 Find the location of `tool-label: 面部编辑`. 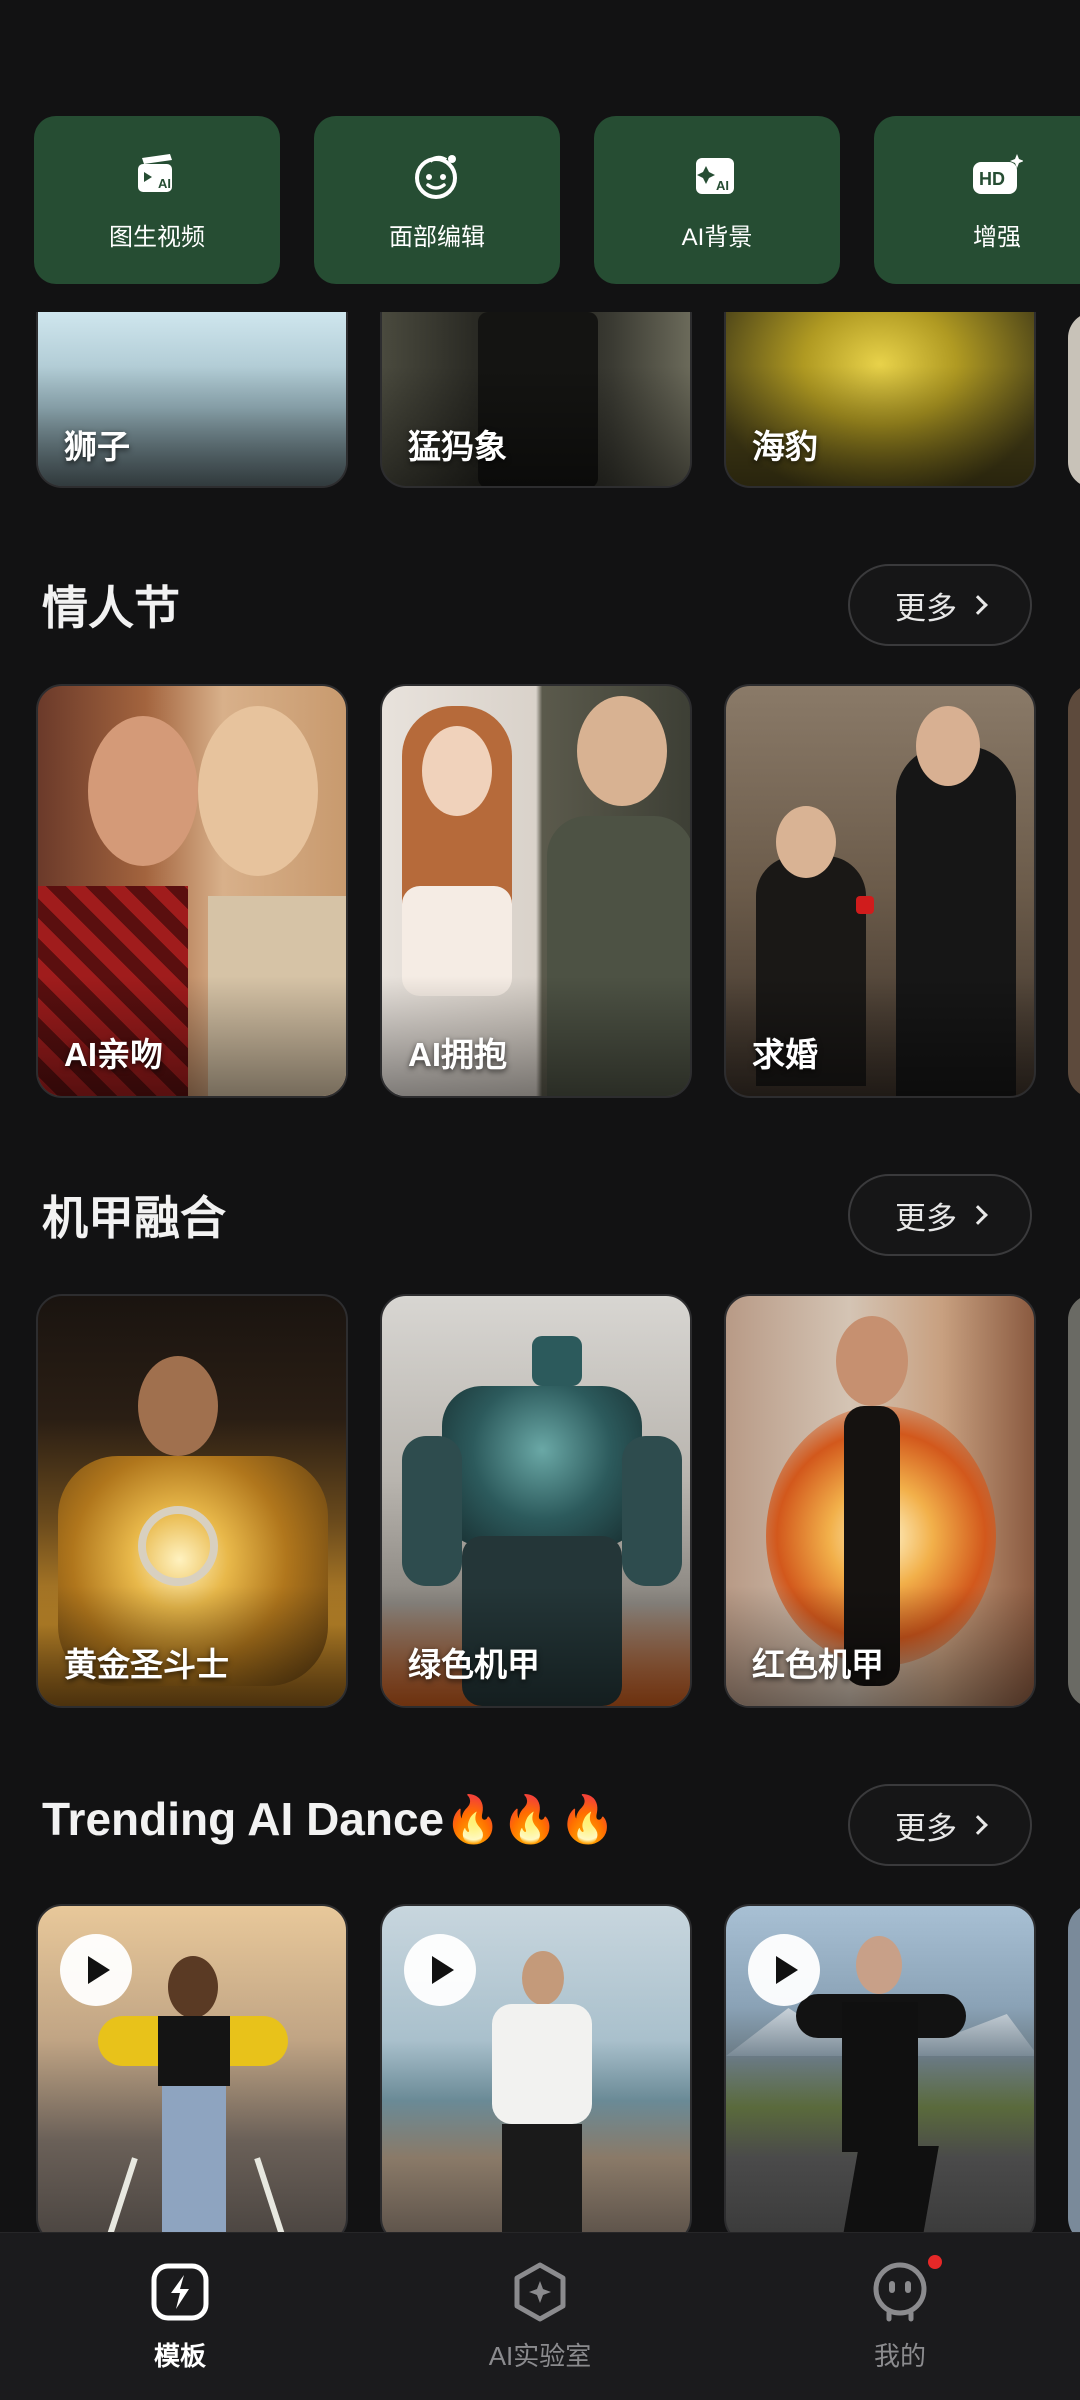

tool-label: 面部编辑 is located at coordinates (437, 237).